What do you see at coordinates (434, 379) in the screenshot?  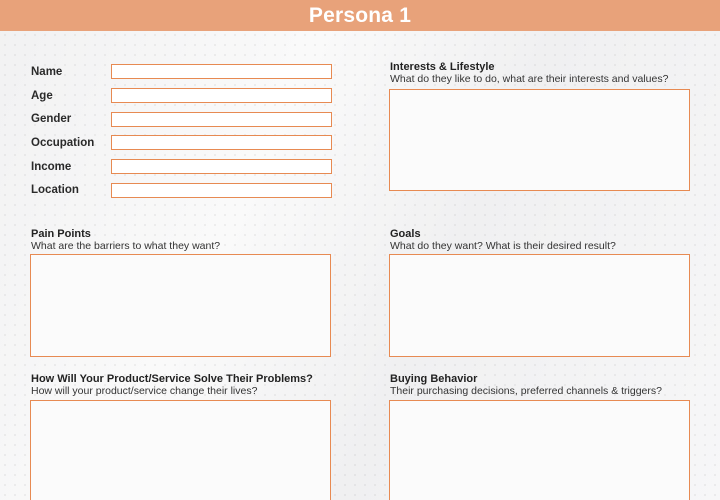 I see `buying-behavior-title: Buying Behavior` at bounding box center [434, 379].